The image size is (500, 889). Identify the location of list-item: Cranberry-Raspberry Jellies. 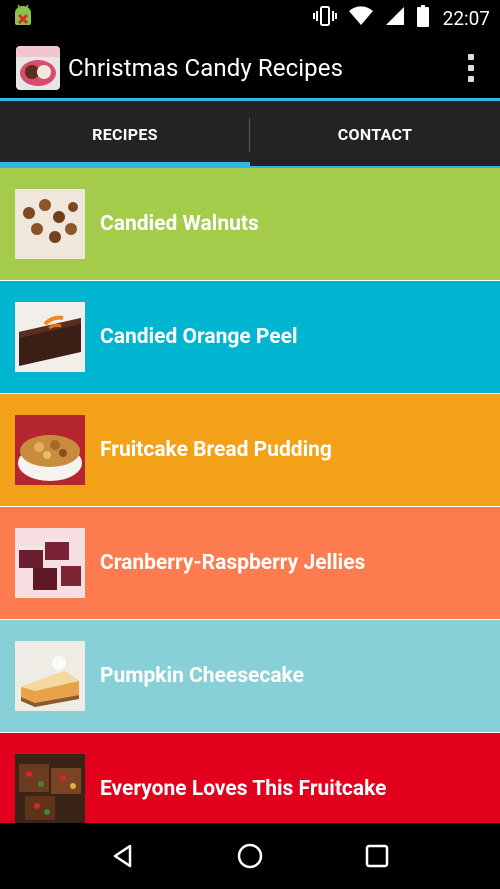
(250, 563).